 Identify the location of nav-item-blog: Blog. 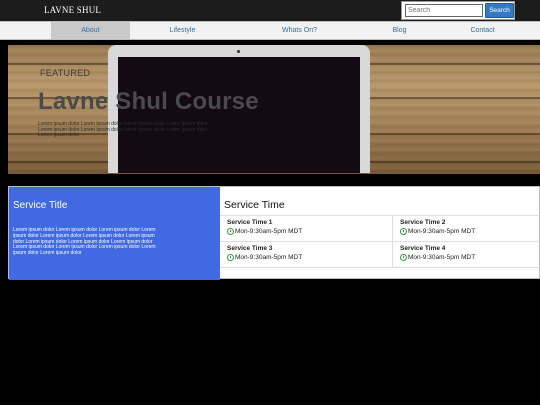
(399, 30).